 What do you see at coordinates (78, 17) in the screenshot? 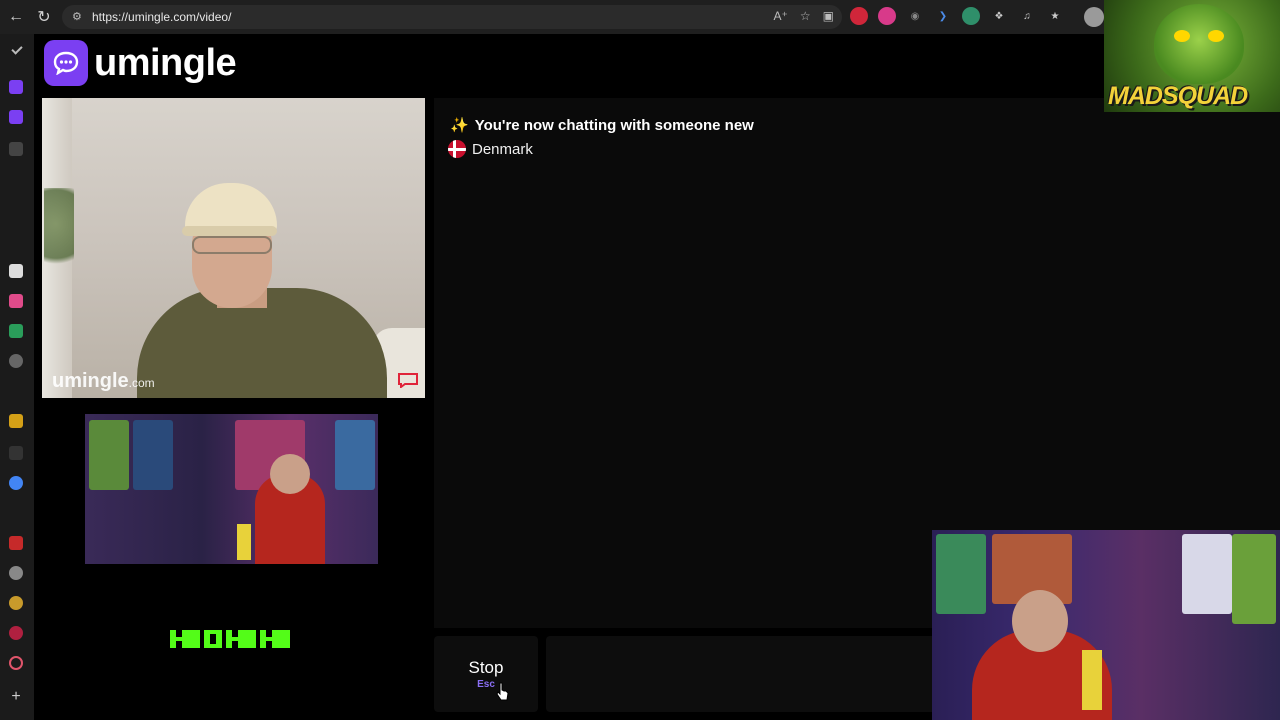
I see `site-info-icon: ⚙` at bounding box center [78, 17].